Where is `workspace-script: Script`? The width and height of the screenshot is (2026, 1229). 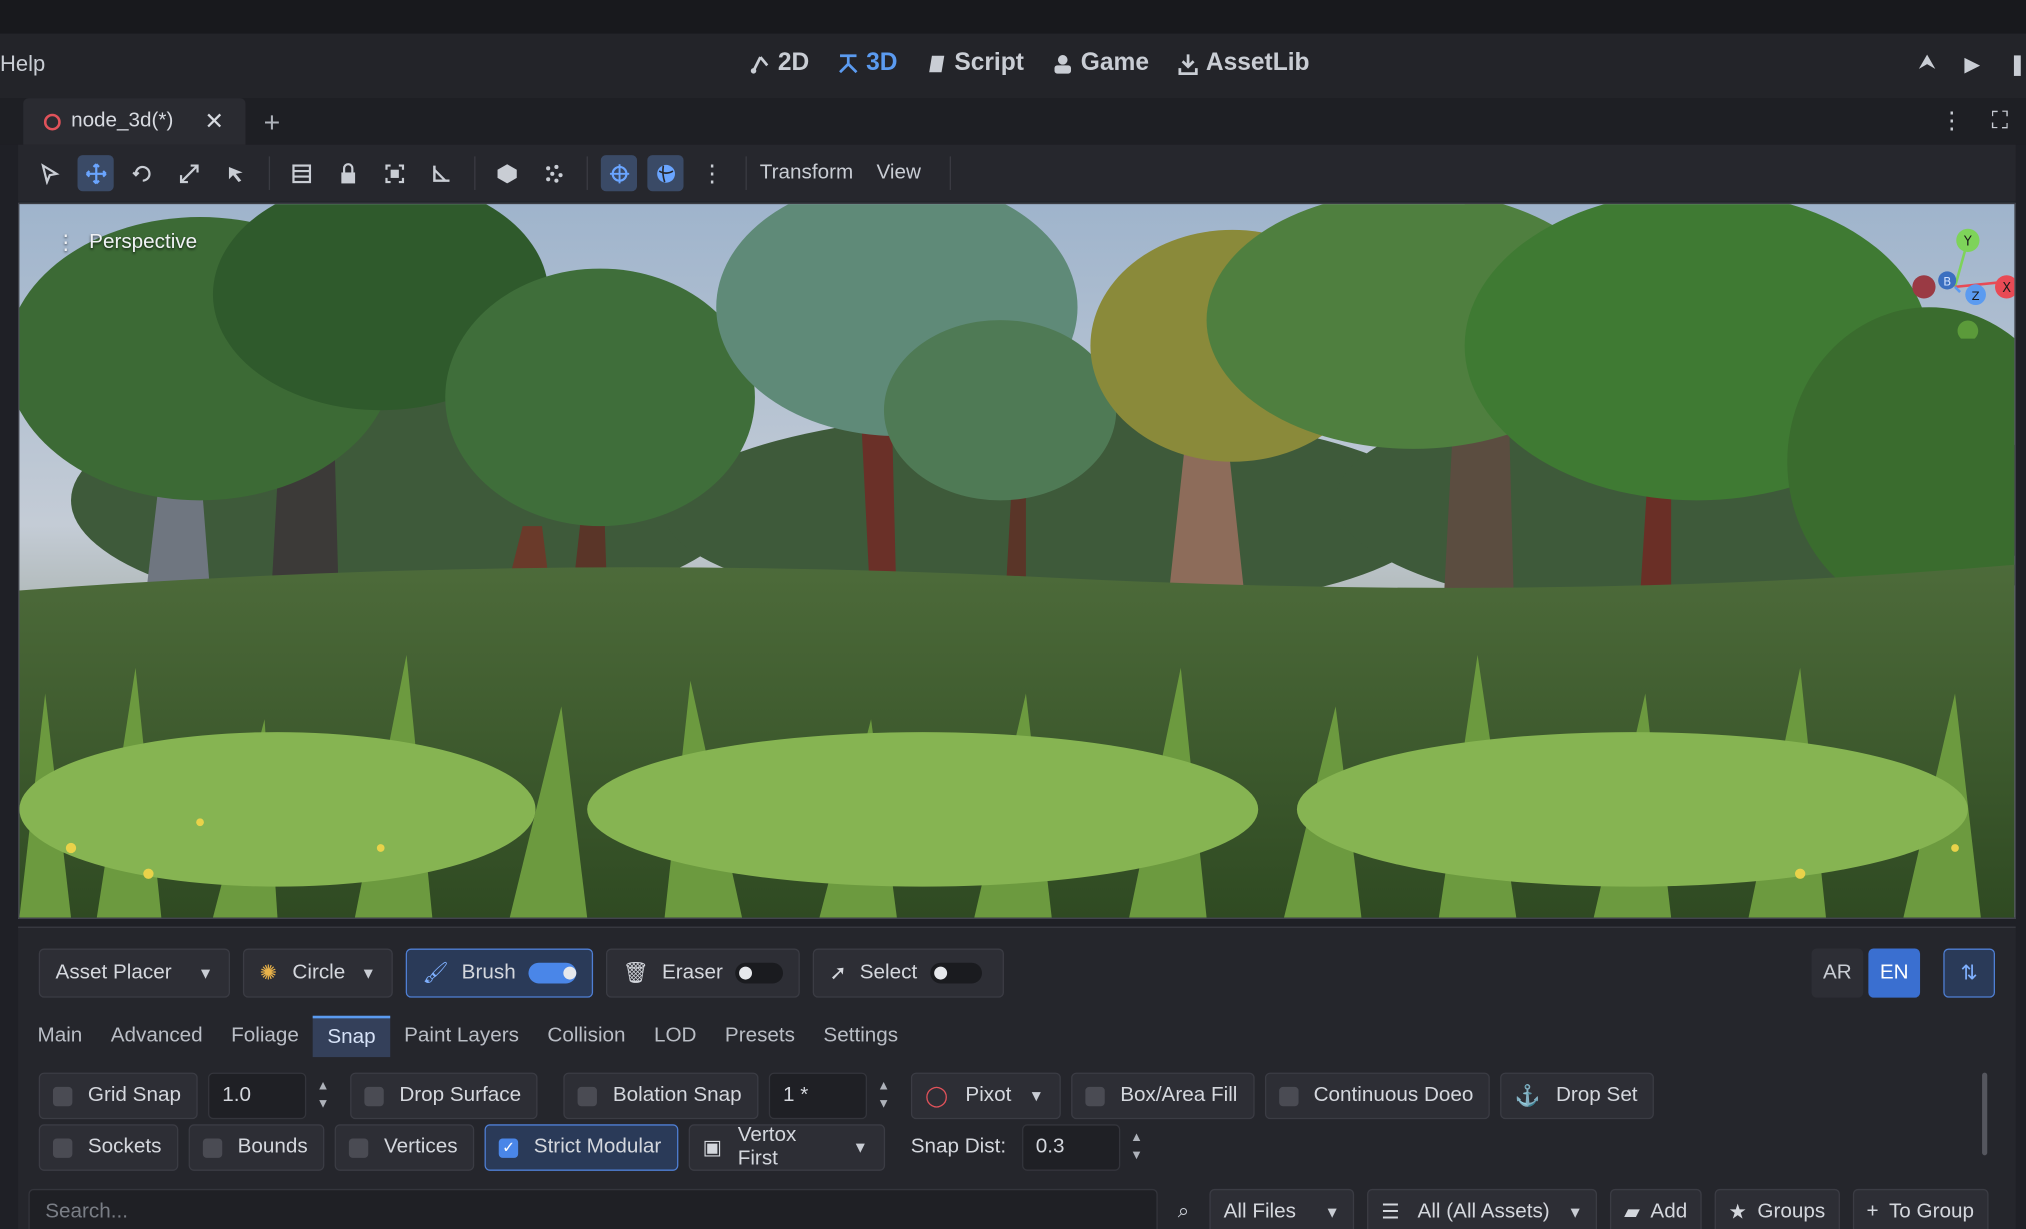
workspace-script: Script is located at coordinates (975, 63).